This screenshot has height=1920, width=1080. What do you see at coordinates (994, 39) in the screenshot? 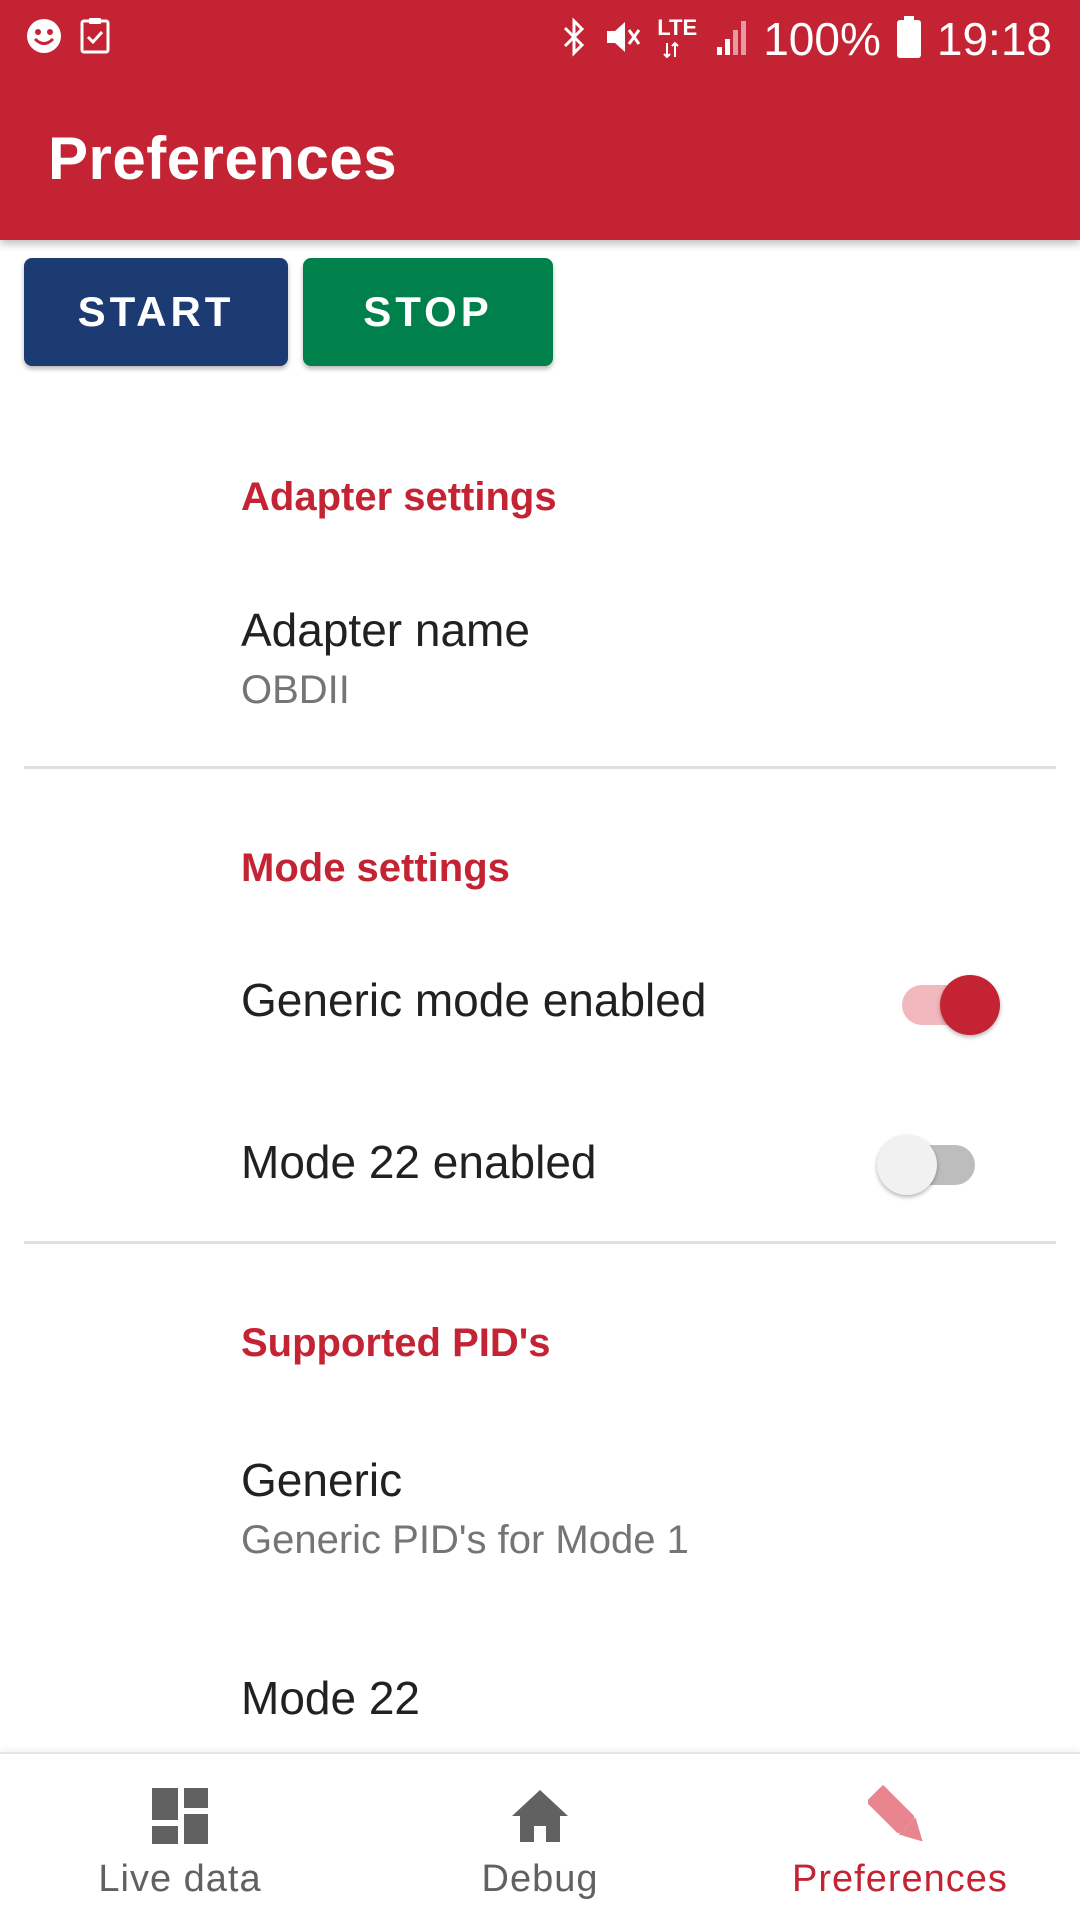
I see `status-time: 19:18` at bounding box center [994, 39].